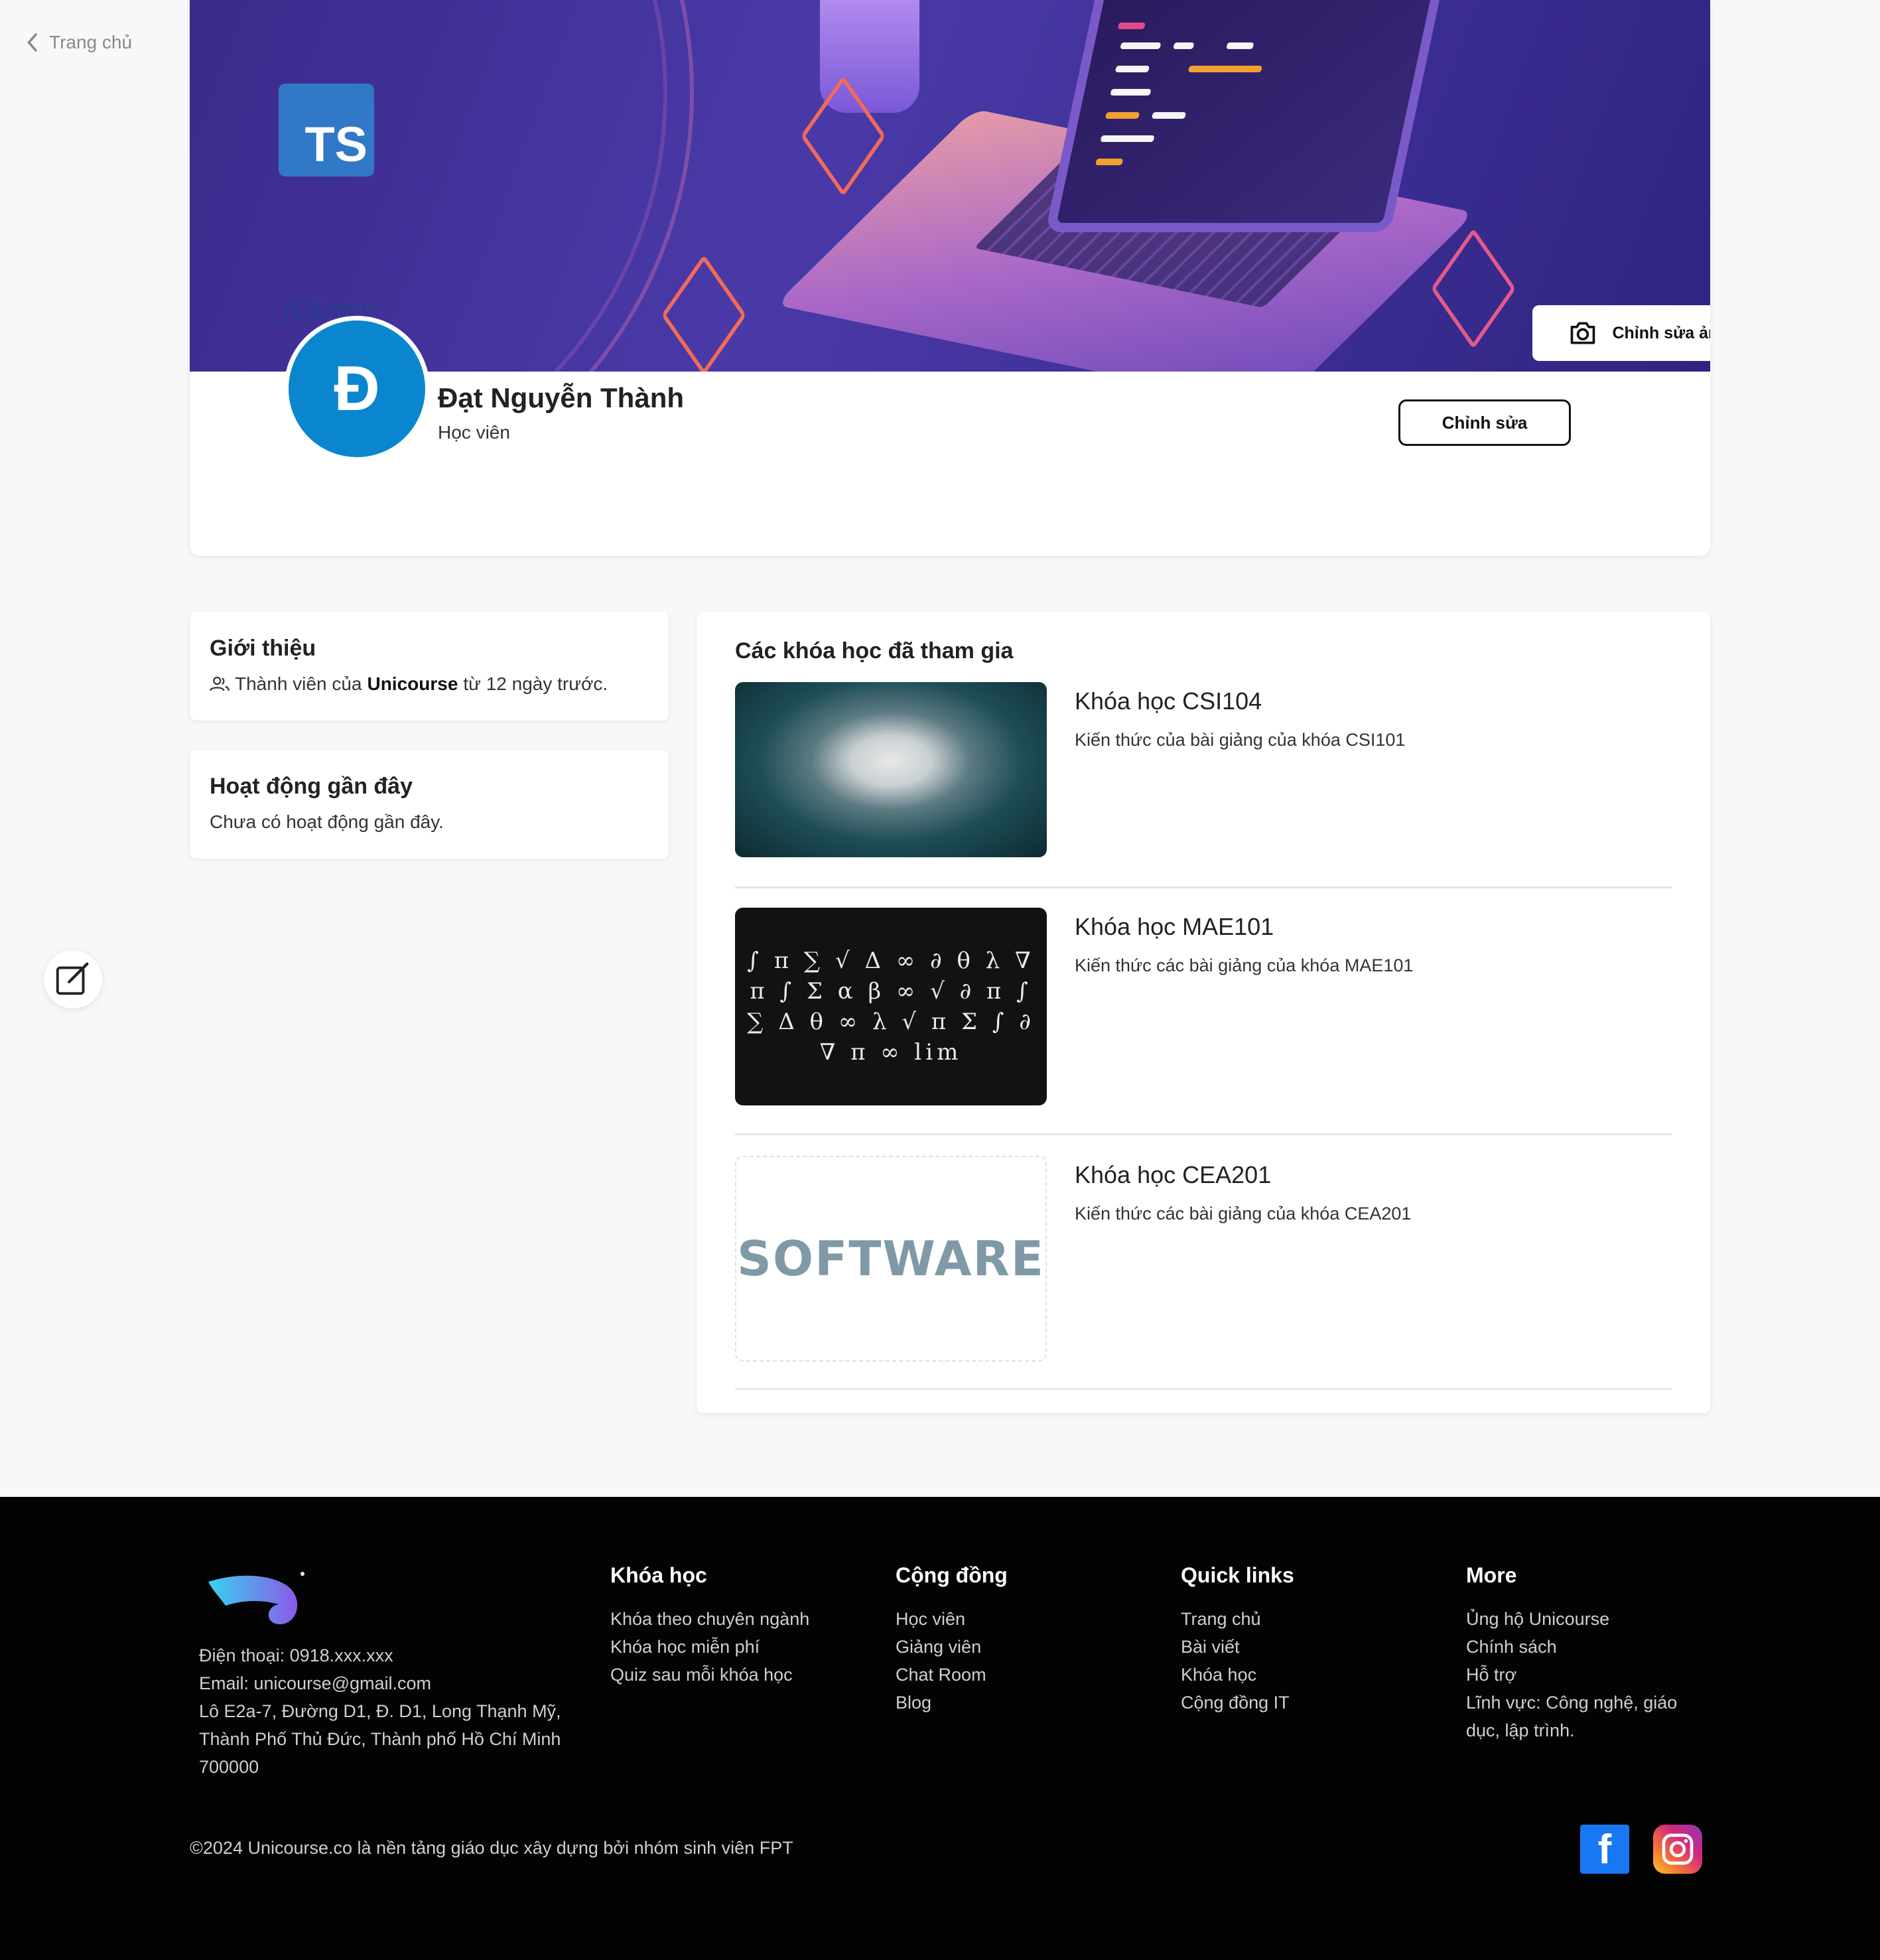  I want to click on footer-link: Khóa học miễn phí, so click(710, 1647).